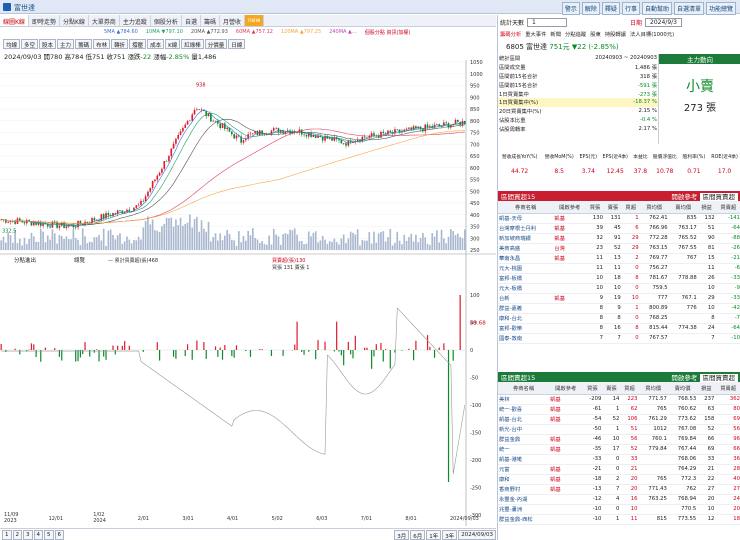 The image size is (740, 540). I want to click on btn-overview: 功能總覽, so click(720, 8).